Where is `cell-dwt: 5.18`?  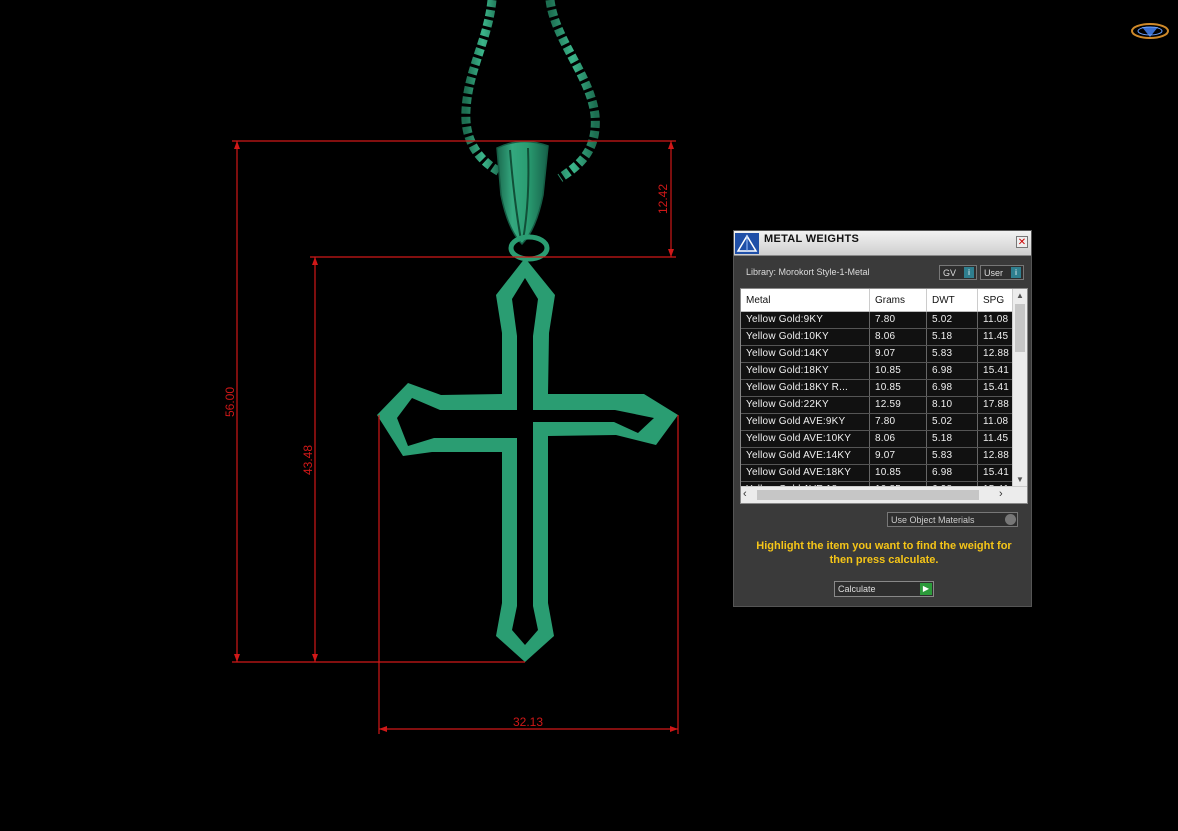 cell-dwt: 5.18 is located at coordinates (942, 336).